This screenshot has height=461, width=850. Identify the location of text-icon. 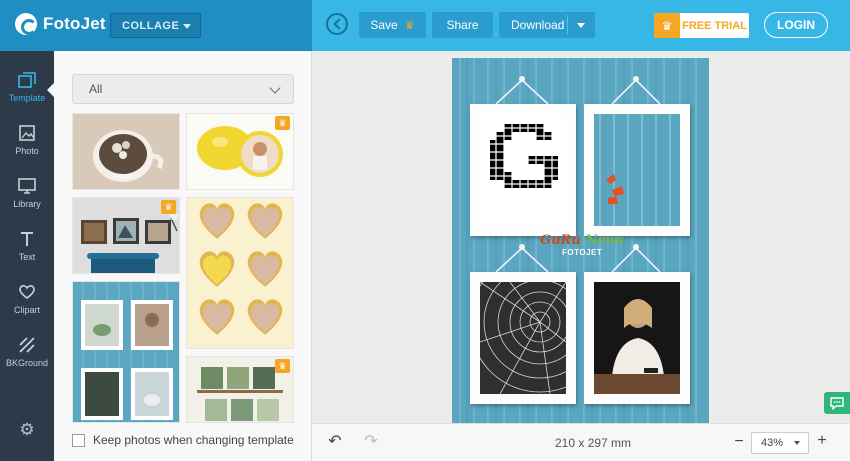
(27, 239).